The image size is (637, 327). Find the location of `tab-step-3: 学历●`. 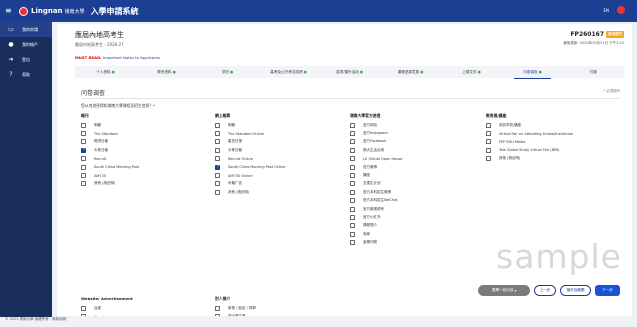

tab-step-3: 学历● is located at coordinates (227, 72).